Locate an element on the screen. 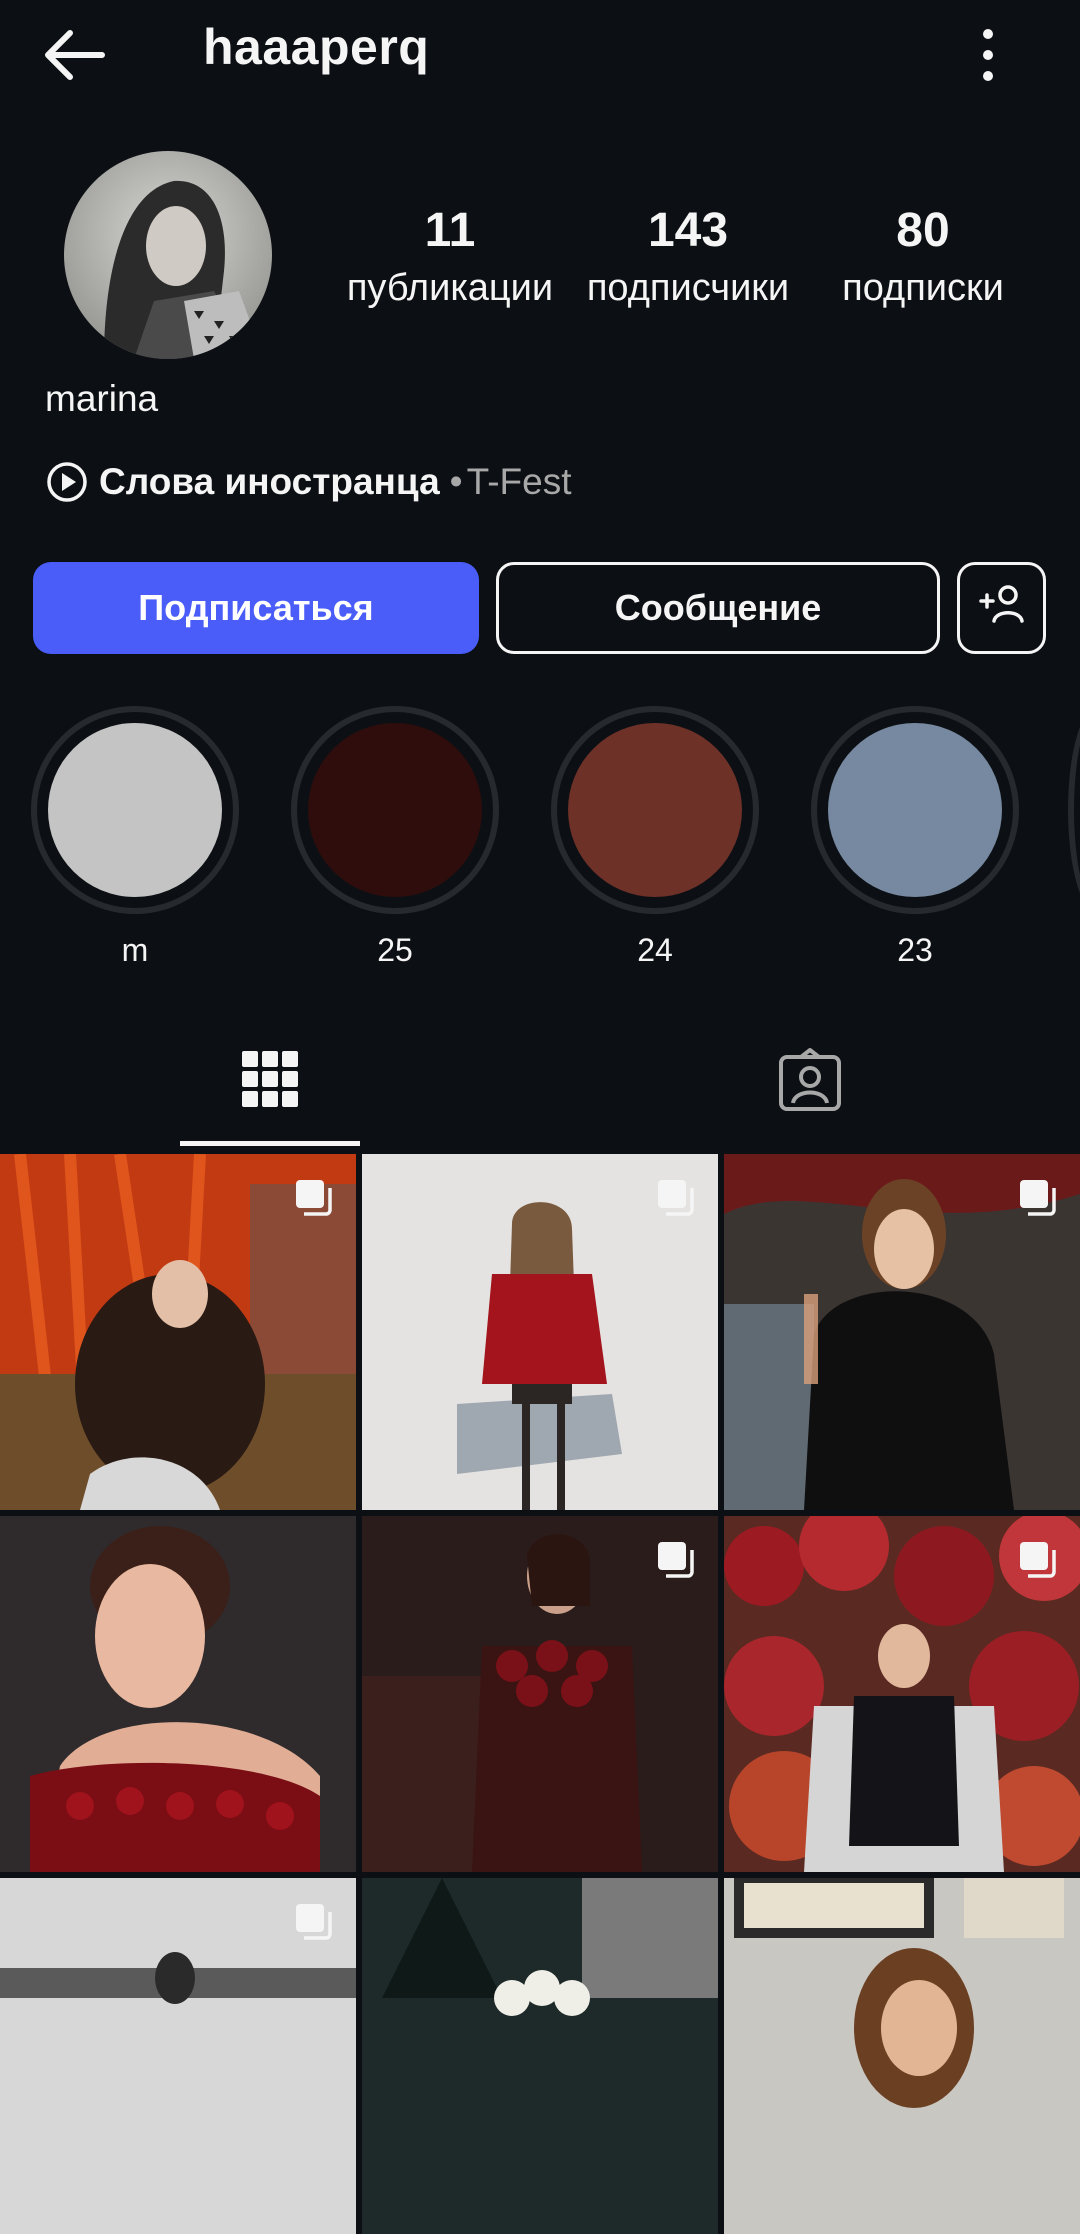  stat-following: 80 подписки is located at coordinates (923, 253).